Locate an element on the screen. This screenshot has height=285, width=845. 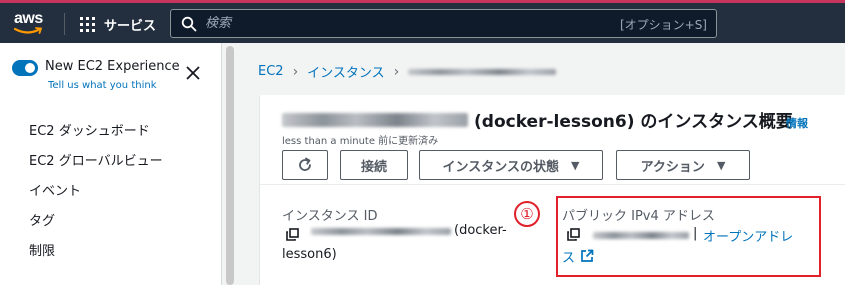
close-icon is located at coordinates (193, 73).